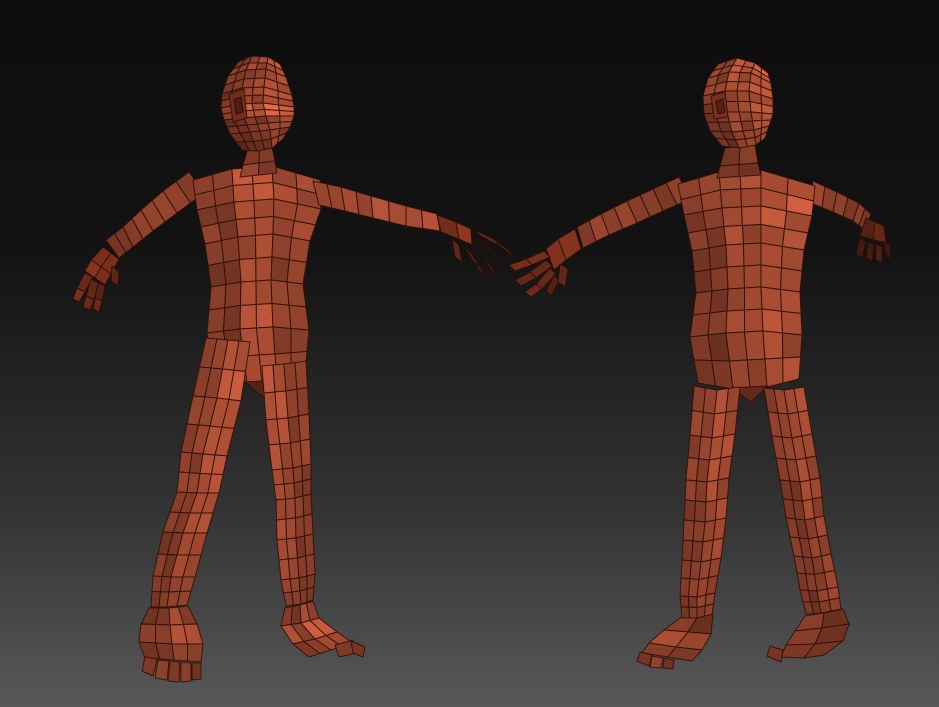  I want to click on basemesh-front-figure-right-index-finger-face, so click(504, 248).